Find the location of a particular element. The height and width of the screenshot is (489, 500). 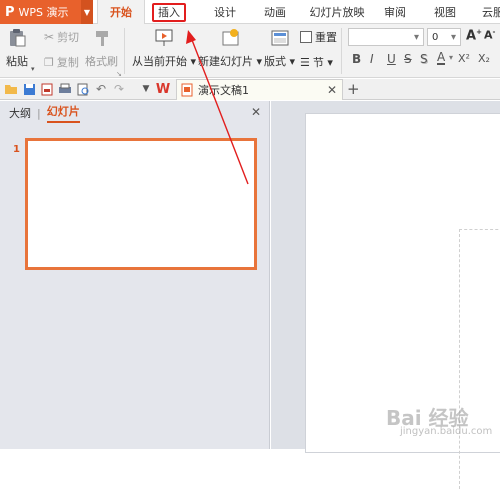

clipboard-icon is located at coordinates (17, 38).